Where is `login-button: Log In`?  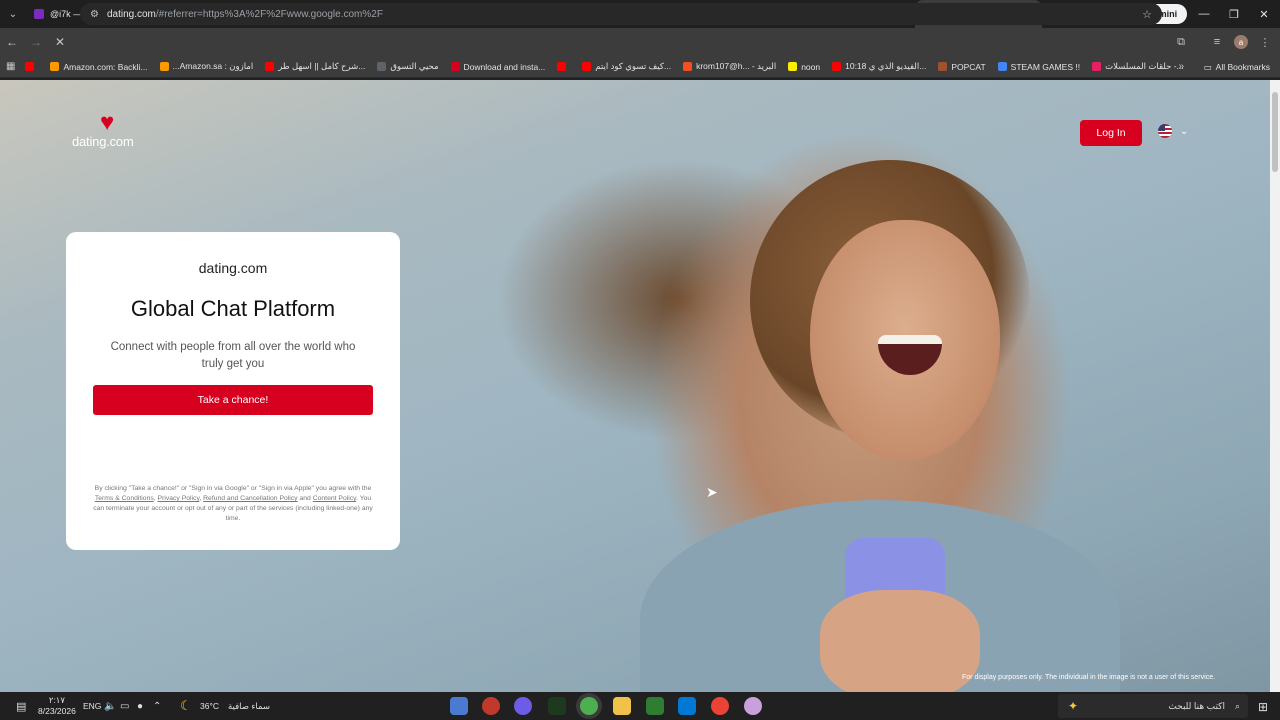 login-button: Log In is located at coordinates (1111, 133).